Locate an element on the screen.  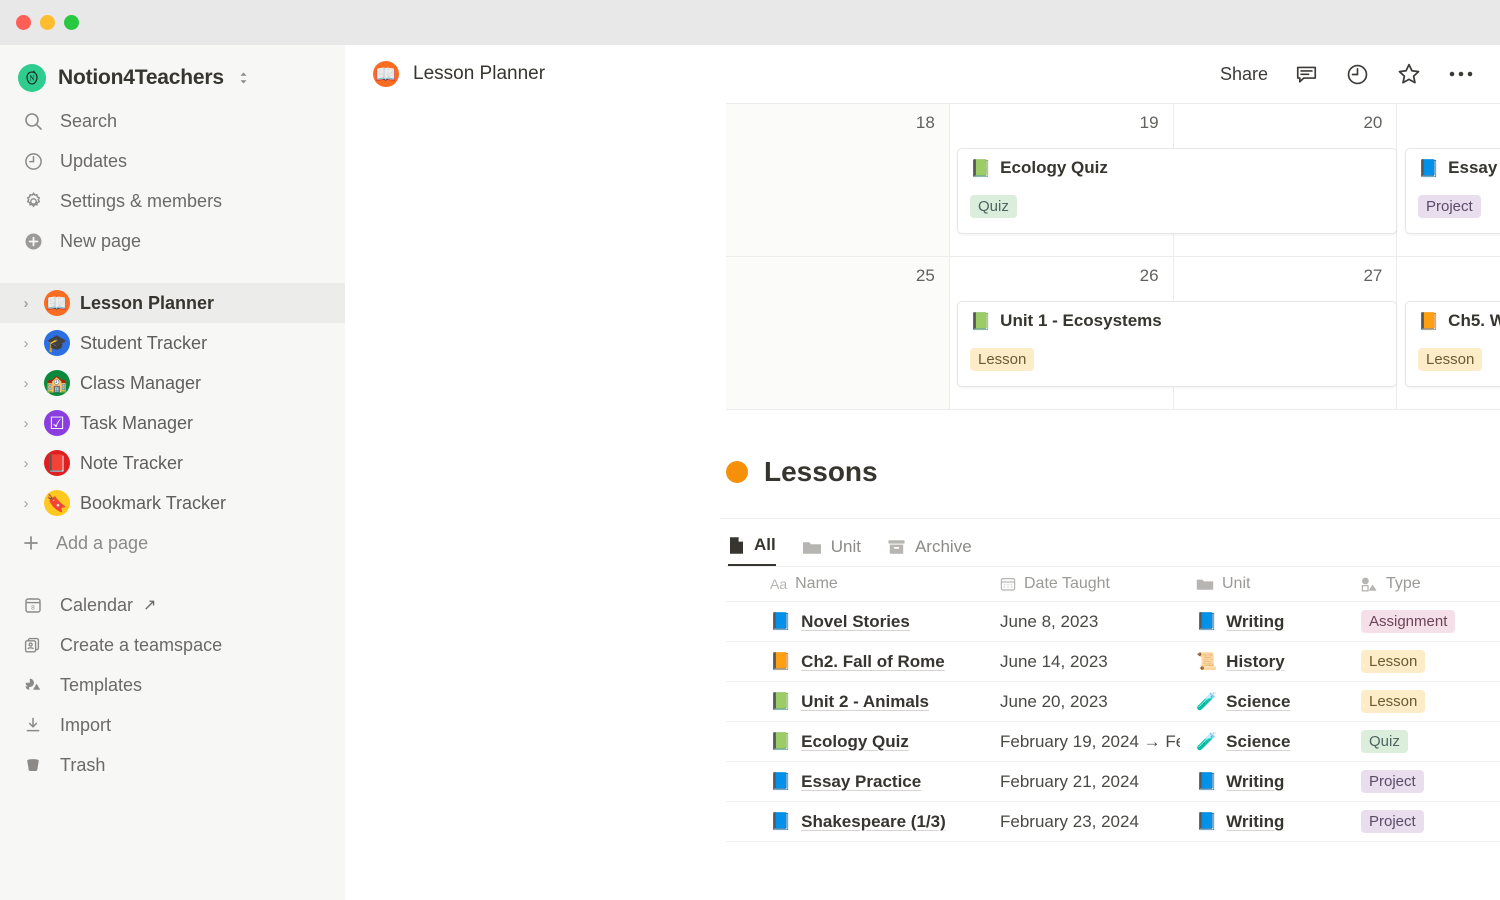
unit-emoji-icon: 📜 is located at coordinates (1207, 661).